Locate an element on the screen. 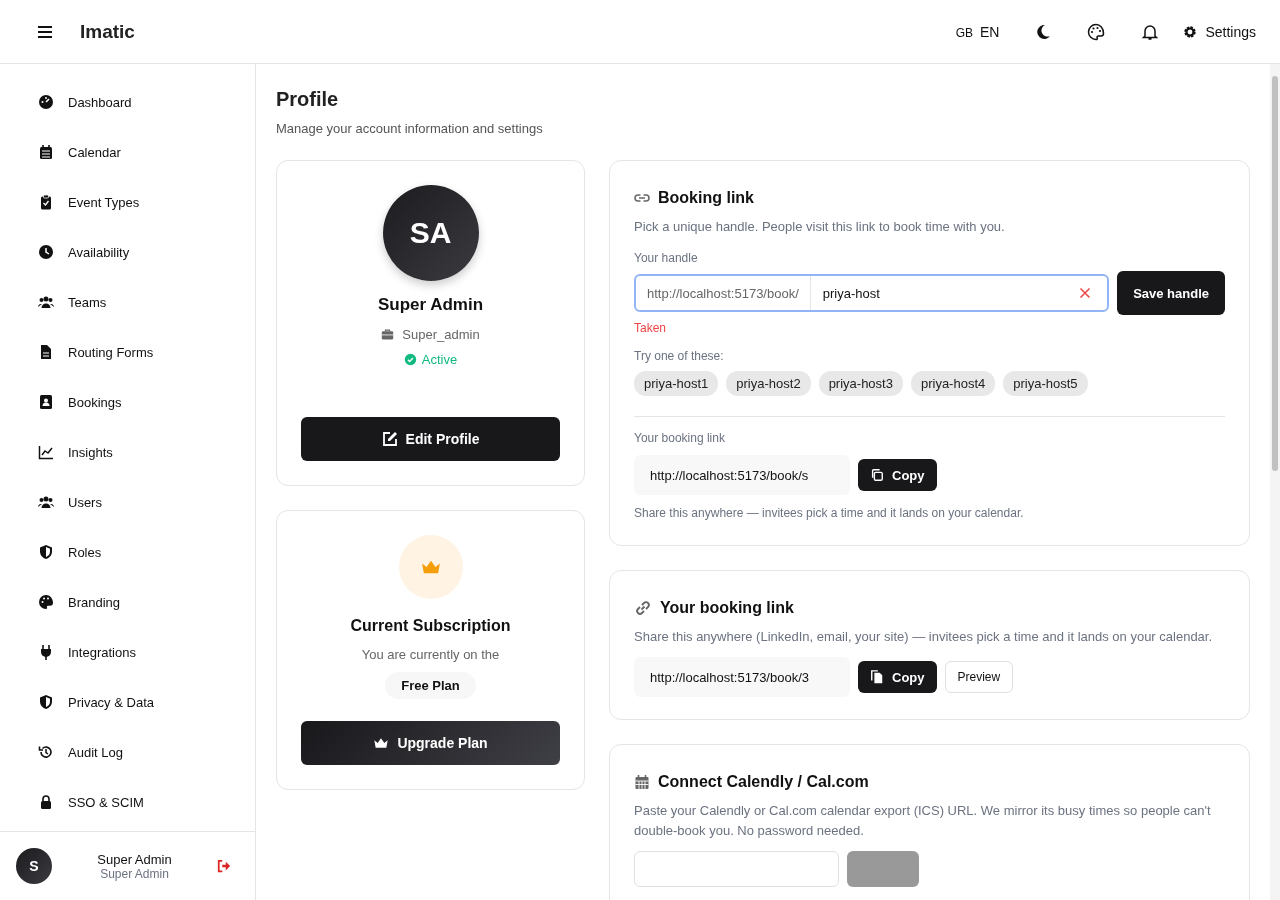 This screenshot has height=900, width=1280. settings-button: Settings is located at coordinates (1219, 31).